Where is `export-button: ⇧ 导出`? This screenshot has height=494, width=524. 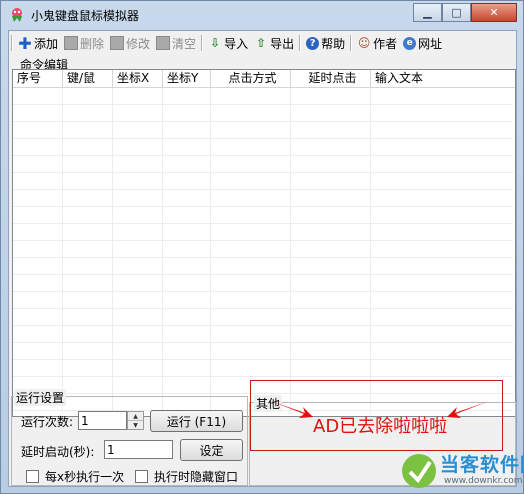
export-button: ⇧ 导出 is located at coordinates (274, 43).